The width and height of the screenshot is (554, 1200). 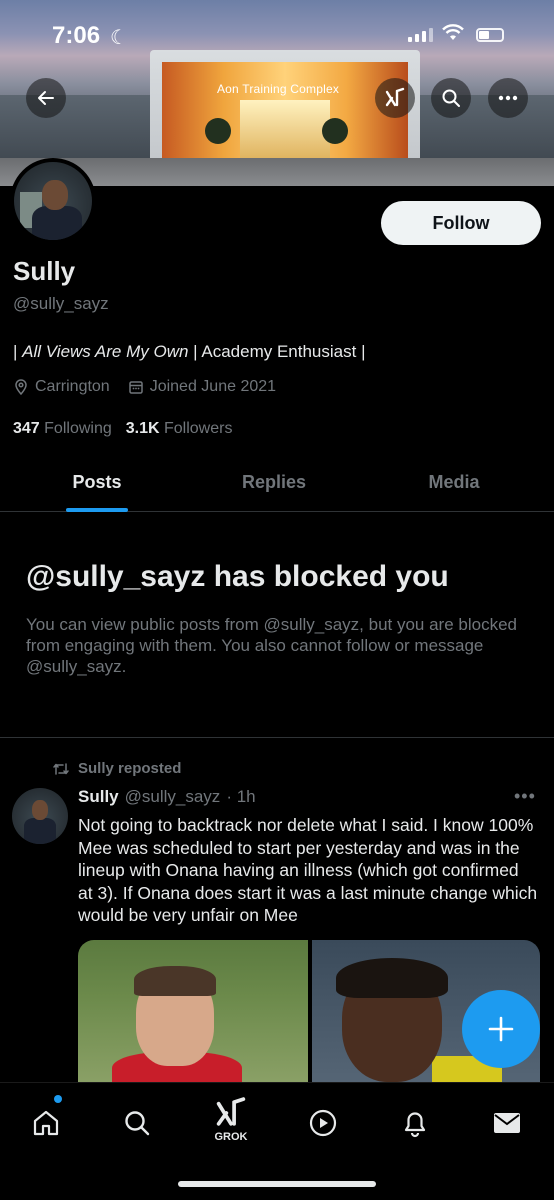 What do you see at coordinates (26, 428) in the screenshot?
I see `following-count: 347` at bounding box center [26, 428].